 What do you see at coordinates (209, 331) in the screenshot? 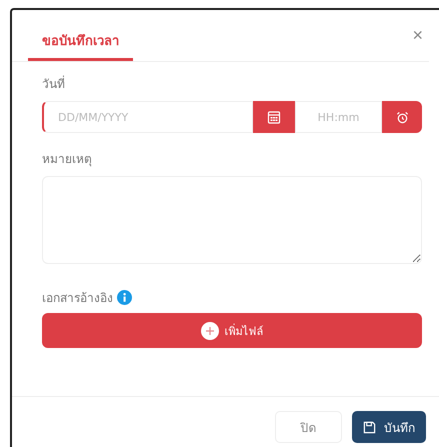
I see `plus-circle-icon` at bounding box center [209, 331].